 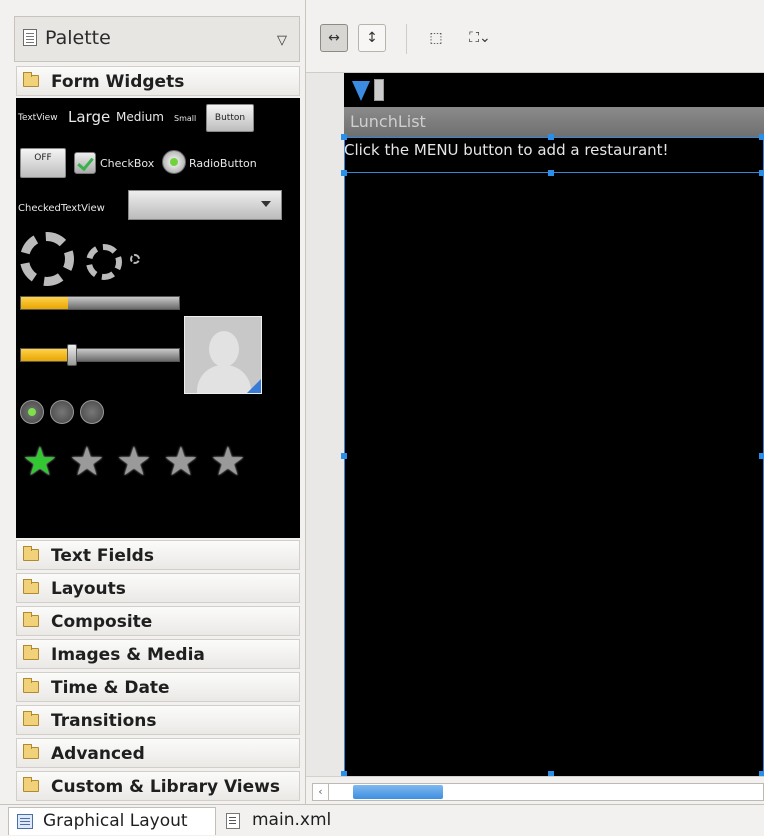 What do you see at coordinates (282, 40) in the screenshot?
I see `palette-menu-icon: ▽` at bounding box center [282, 40].